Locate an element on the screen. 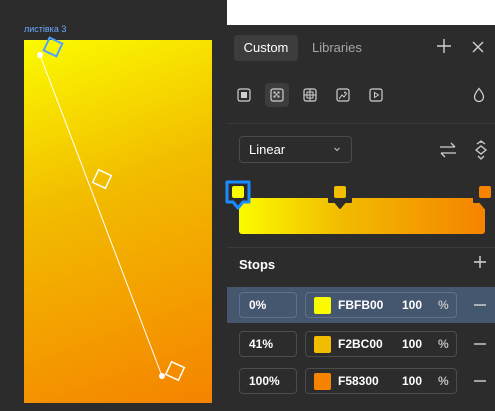  close-icon is located at coordinates (478, 48).